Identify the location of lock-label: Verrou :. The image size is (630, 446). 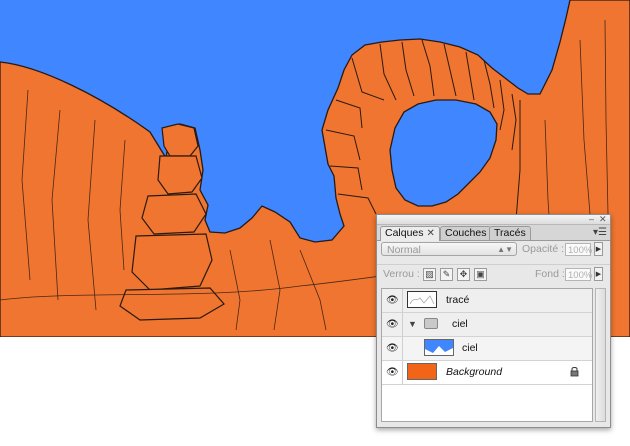
(401, 274).